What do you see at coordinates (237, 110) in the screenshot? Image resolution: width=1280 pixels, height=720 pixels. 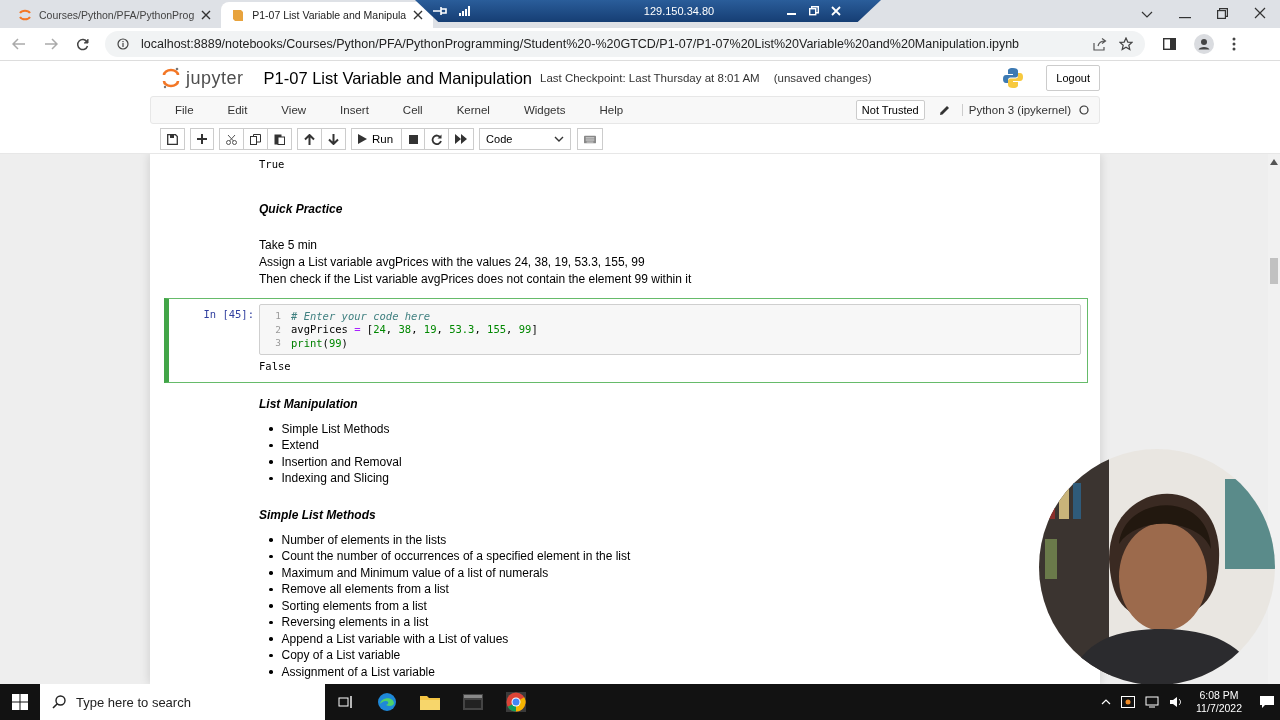 I see `menu-item: Edit` at bounding box center [237, 110].